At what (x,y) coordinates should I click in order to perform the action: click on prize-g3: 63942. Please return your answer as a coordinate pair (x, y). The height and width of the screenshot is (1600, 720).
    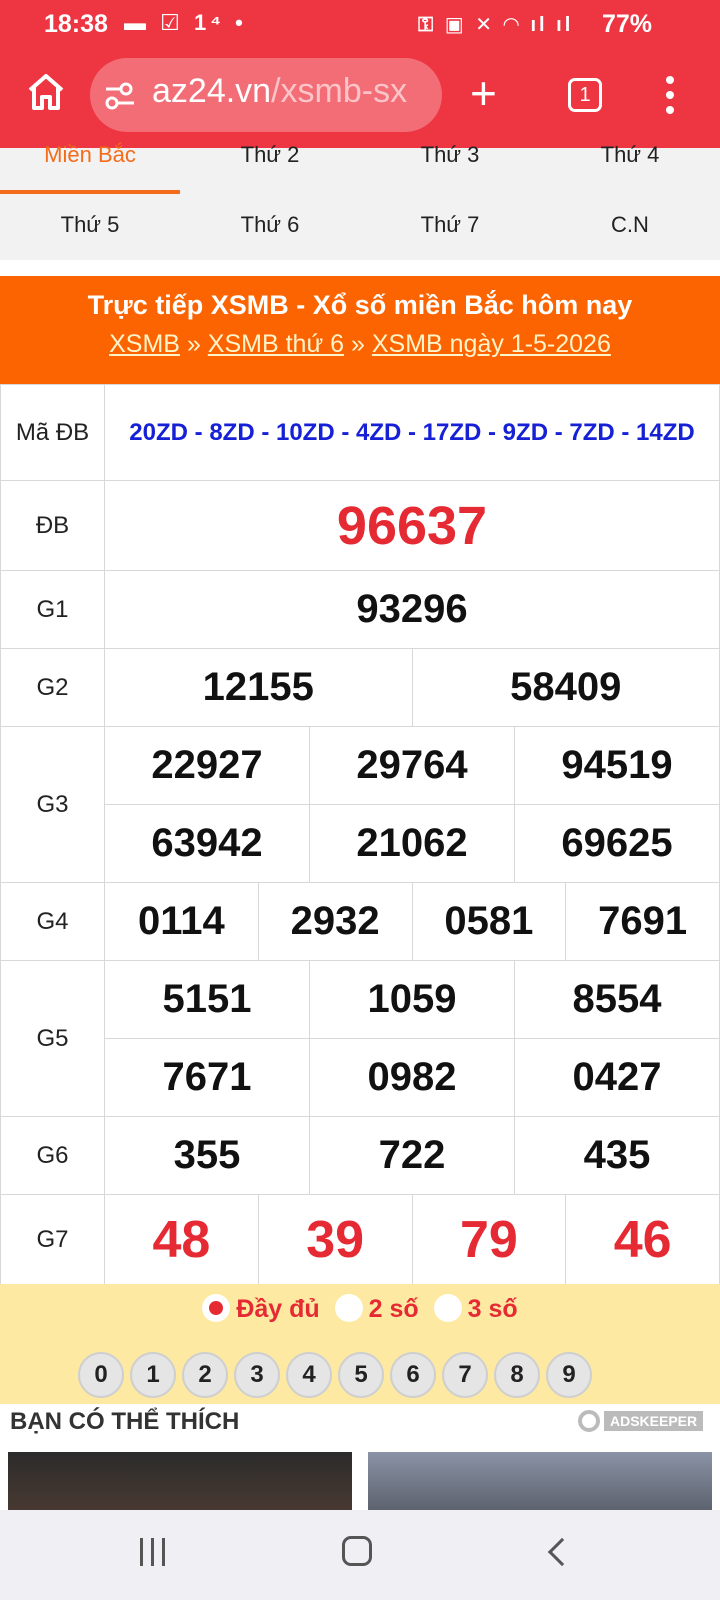
    Looking at the image, I should click on (207, 843).